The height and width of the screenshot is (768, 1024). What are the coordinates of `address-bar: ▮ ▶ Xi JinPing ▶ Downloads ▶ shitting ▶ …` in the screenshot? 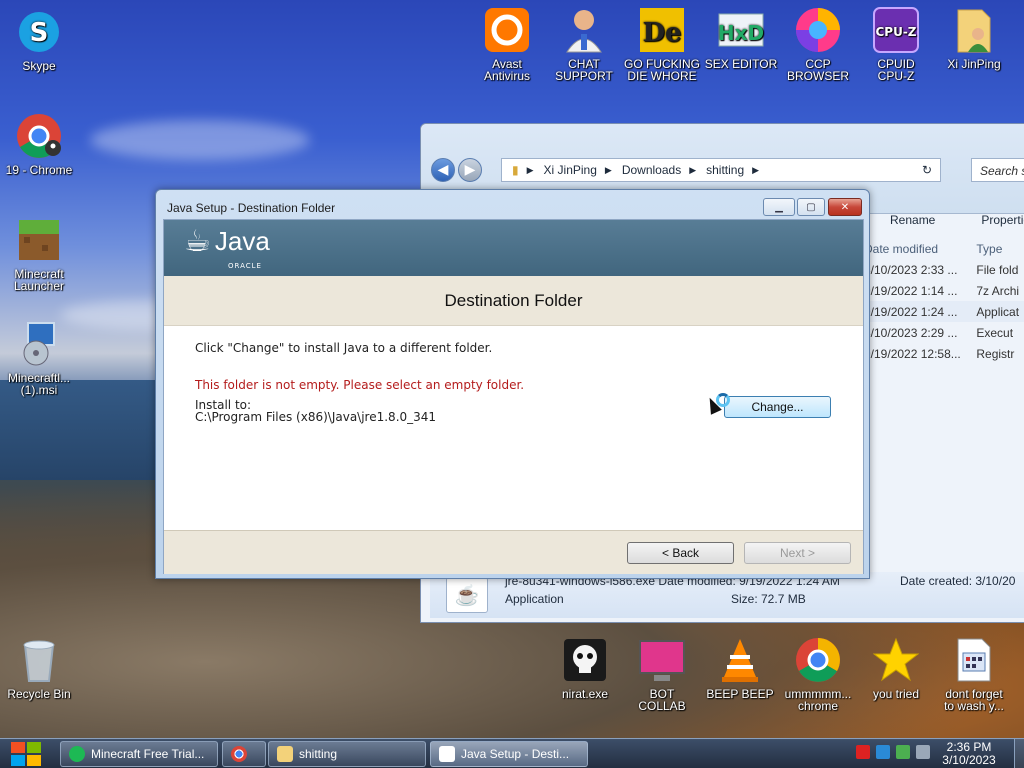 It's located at (721, 170).